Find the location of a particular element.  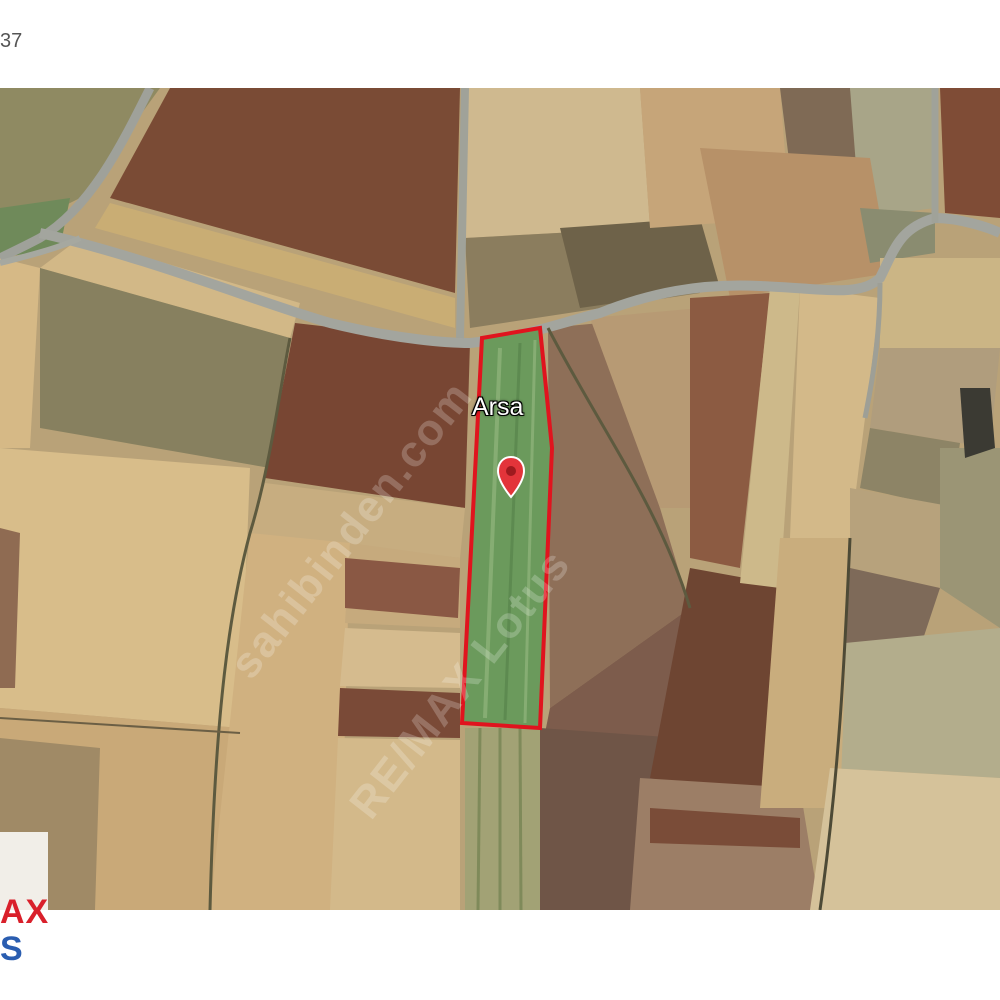

brand-logo-text: AX is located at coordinates (25, 912).